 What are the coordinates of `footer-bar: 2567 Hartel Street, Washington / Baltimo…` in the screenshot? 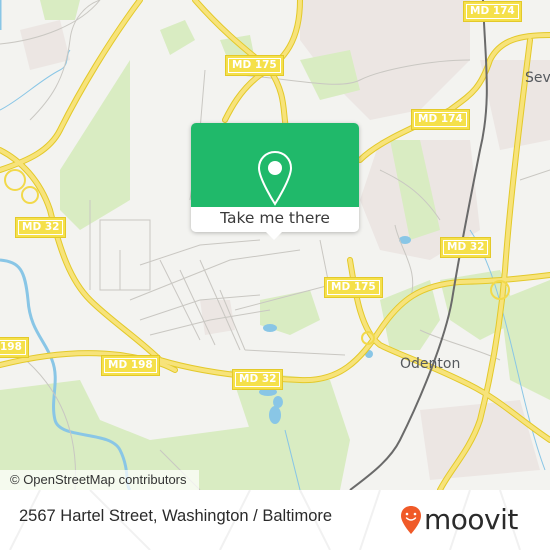 It's located at (275, 520).